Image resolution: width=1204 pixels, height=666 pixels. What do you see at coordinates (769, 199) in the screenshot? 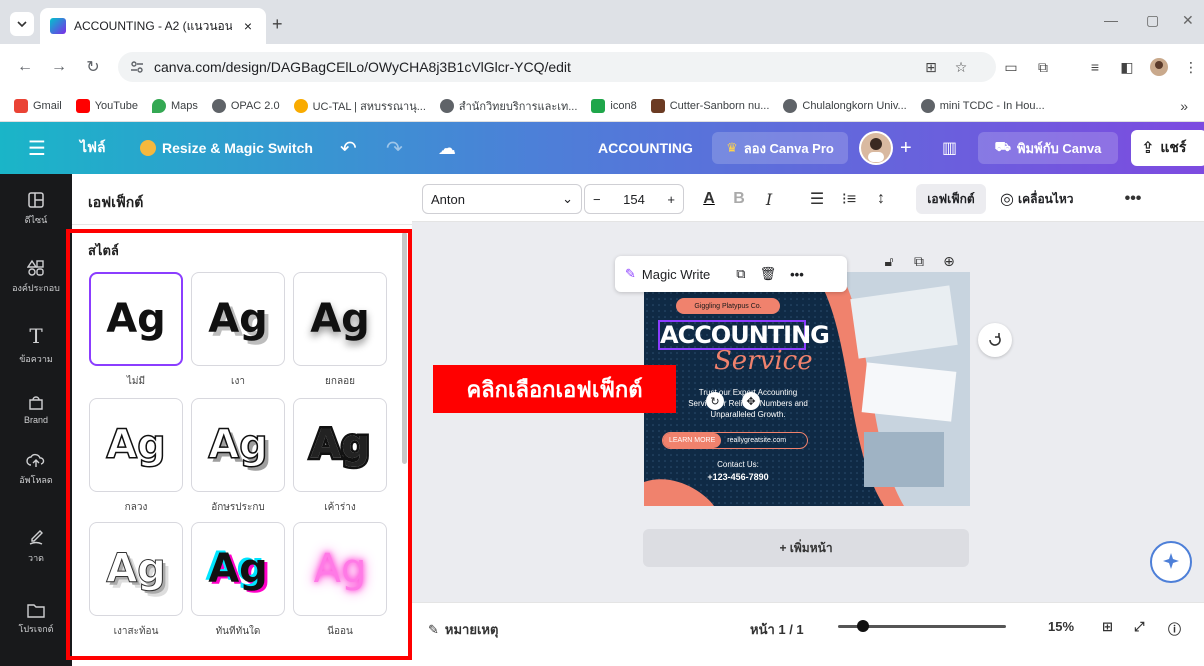
I see `italic-icon: I` at bounding box center [769, 199].